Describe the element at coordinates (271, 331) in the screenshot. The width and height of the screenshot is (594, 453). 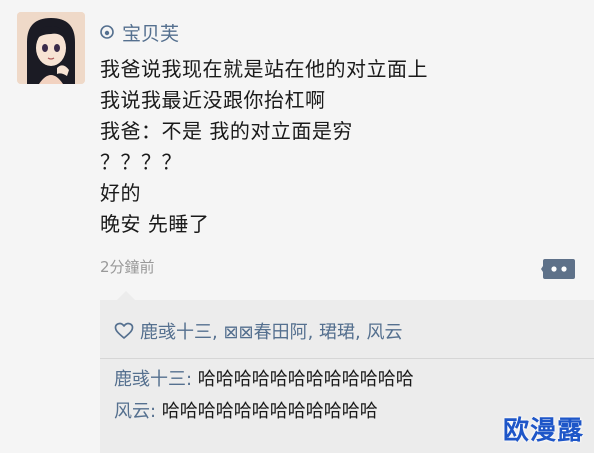
I see `liker-names: 鹿彧十三, ⊠⊠春田阿, 珺珺, 风云` at that location.